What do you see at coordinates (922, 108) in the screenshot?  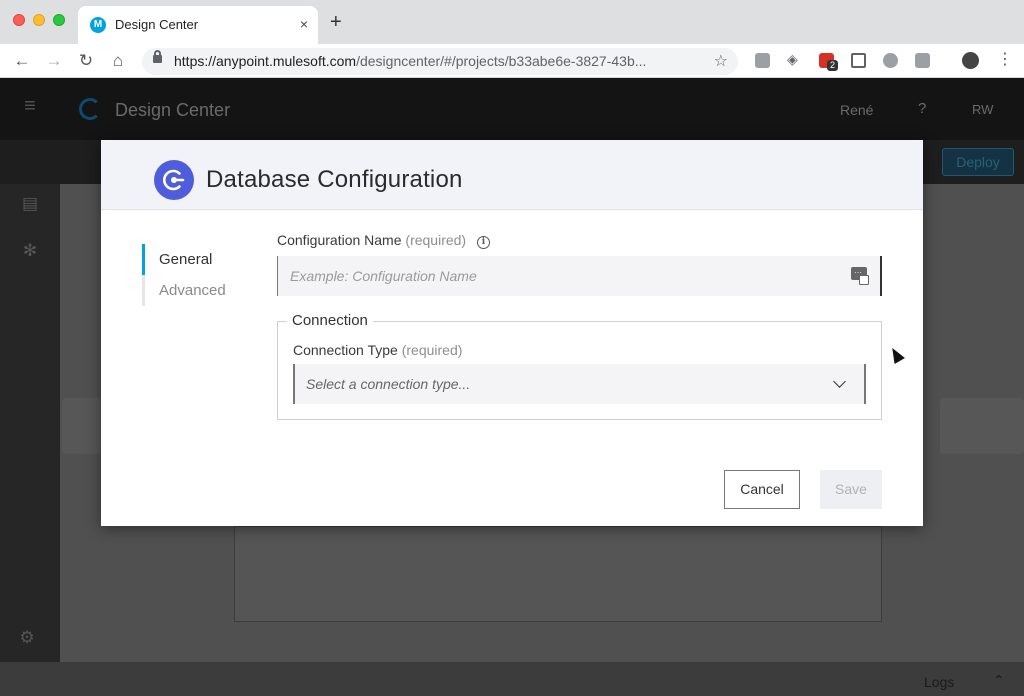 I see `help-icon: ?` at bounding box center [922, 108].